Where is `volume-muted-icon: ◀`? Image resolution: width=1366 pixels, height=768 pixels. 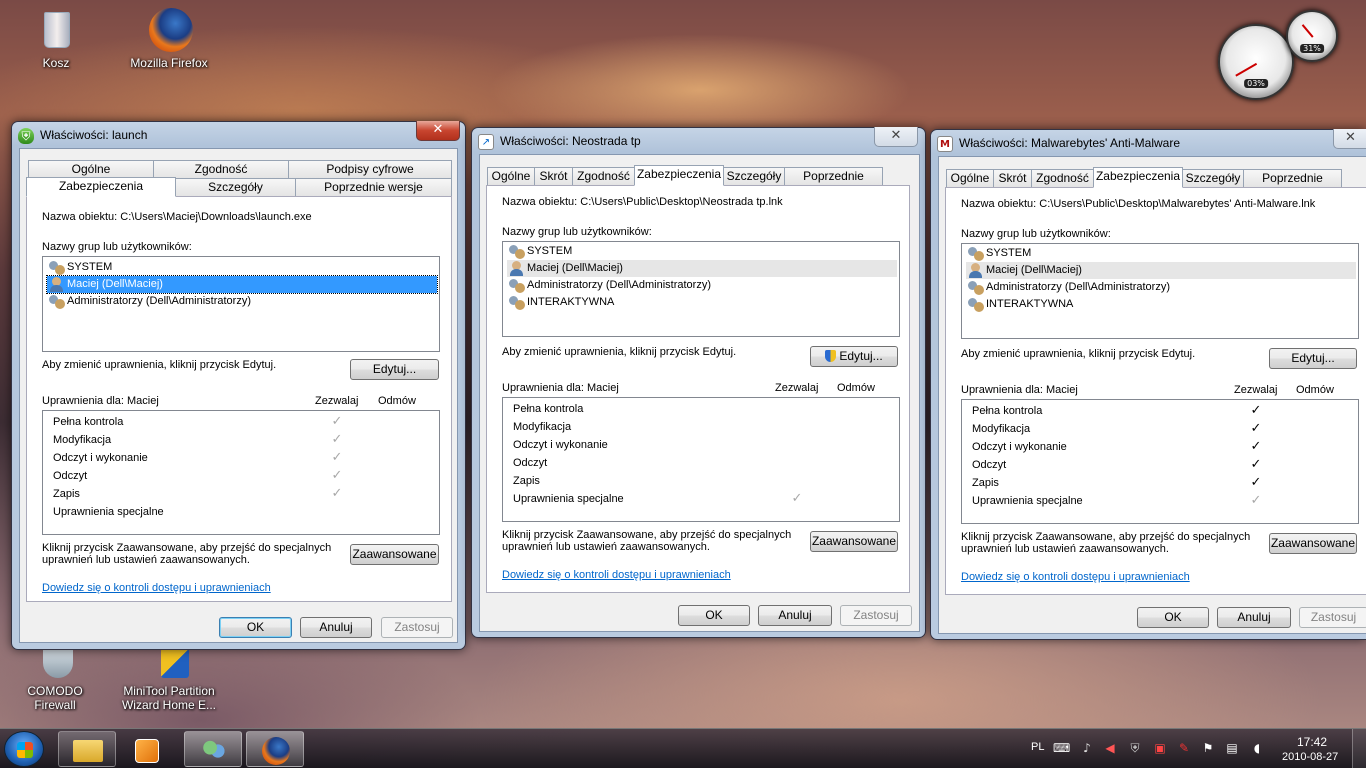 volume-muted-icon: ◀ is located at coordinates (1110, 748).